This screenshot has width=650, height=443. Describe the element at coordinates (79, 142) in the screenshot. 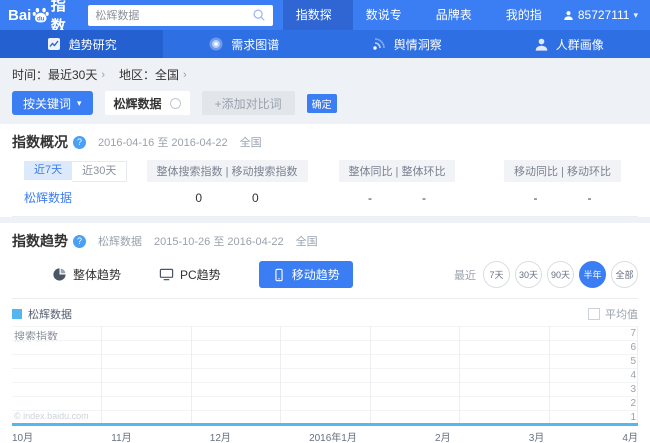

I see `overview-help-icon: ?` at that location.